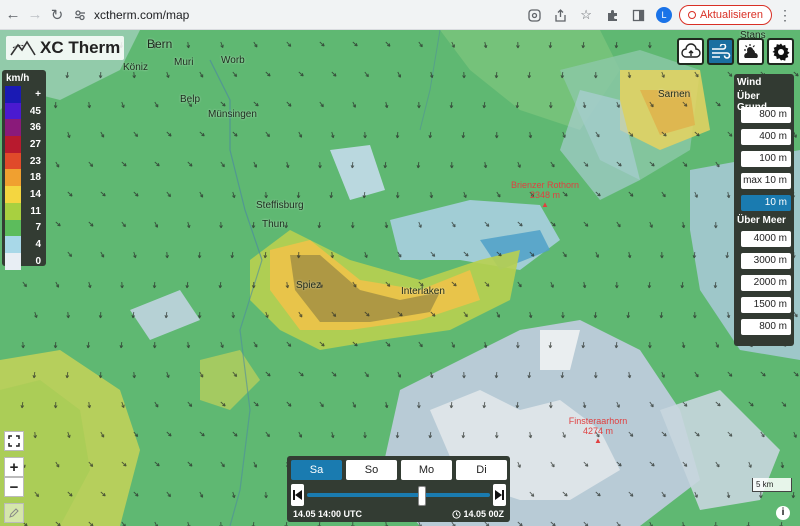  I want to click on step-back-button, so click(297, 495).